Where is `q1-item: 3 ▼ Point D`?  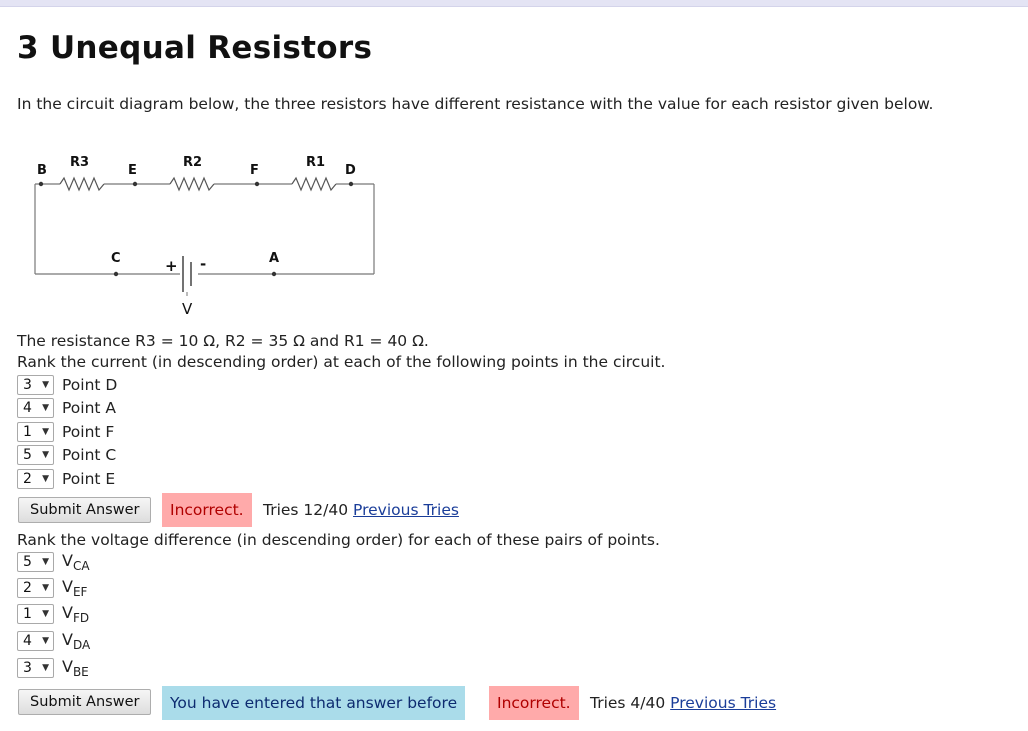 q1-item: 3 ▼ Point D is located at coordinates (67, 385).